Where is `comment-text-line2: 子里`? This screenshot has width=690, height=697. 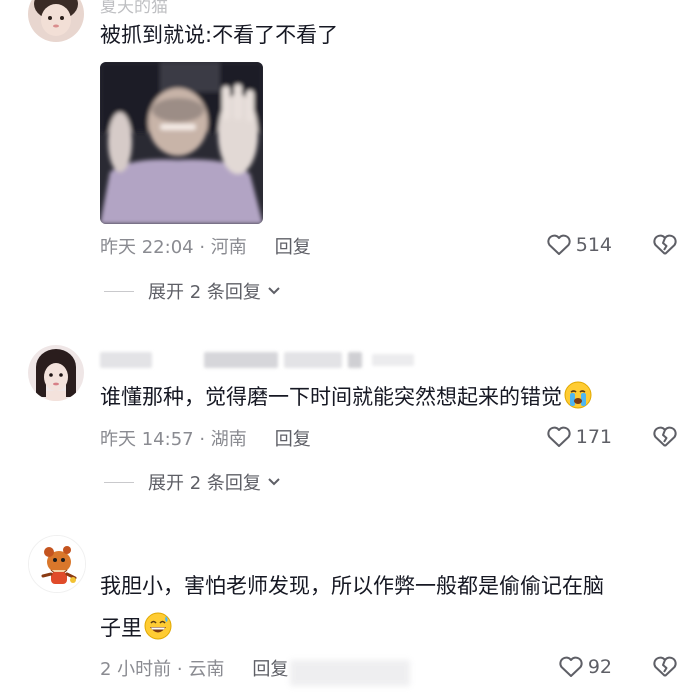
comment-text-line2: 子里 is located at coordinates (385, 628).